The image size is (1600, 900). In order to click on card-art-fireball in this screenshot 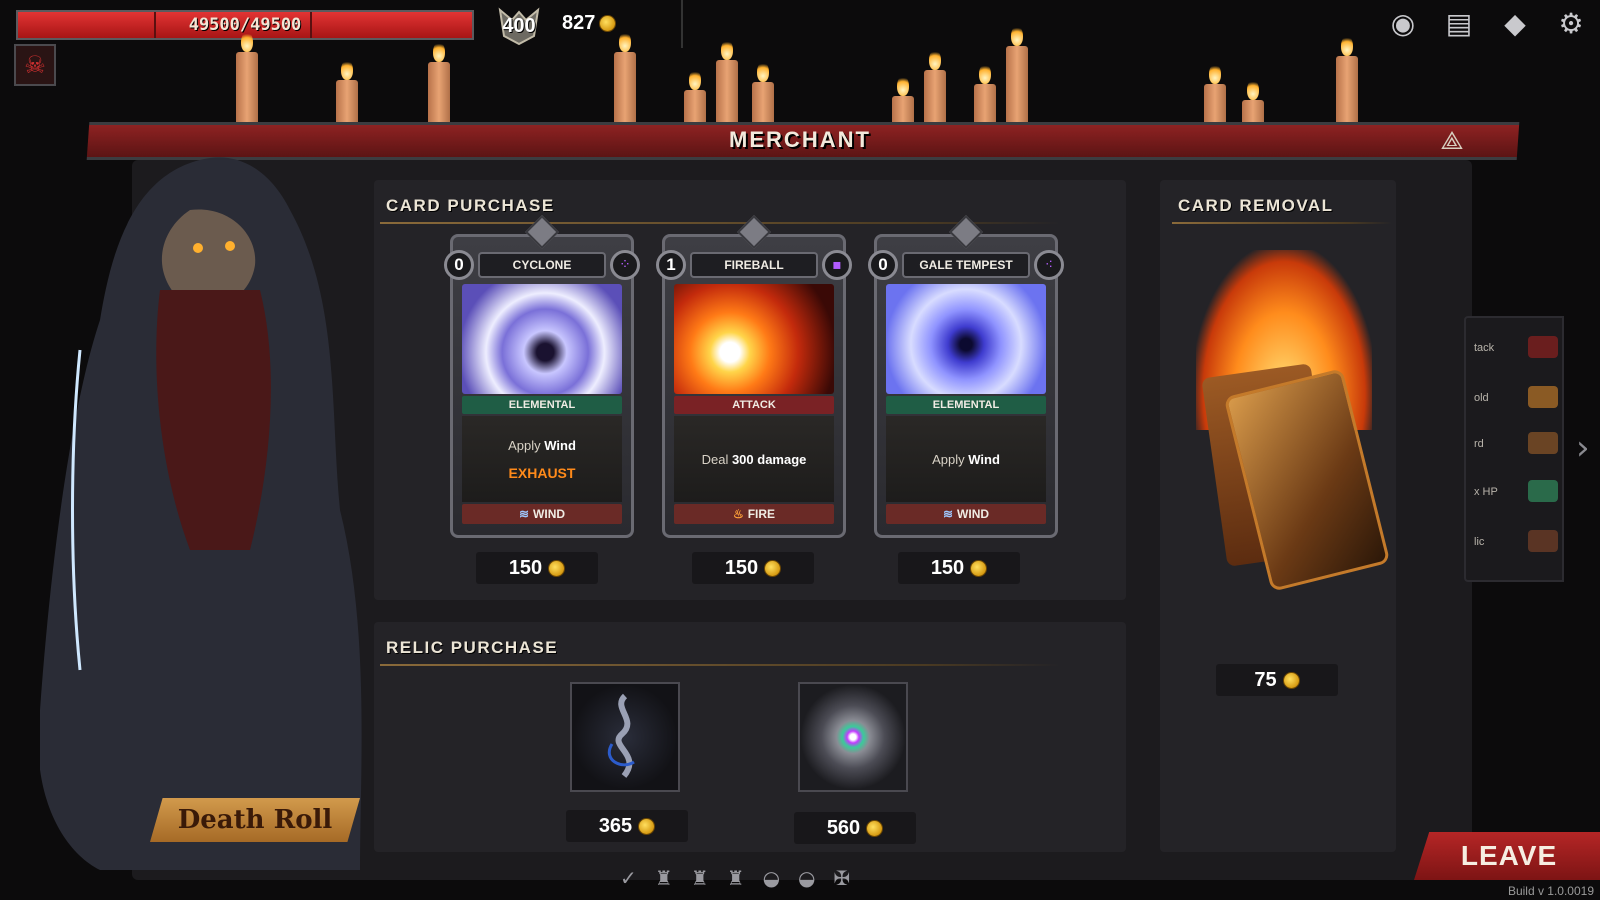, I will do `click(754, 339)`.